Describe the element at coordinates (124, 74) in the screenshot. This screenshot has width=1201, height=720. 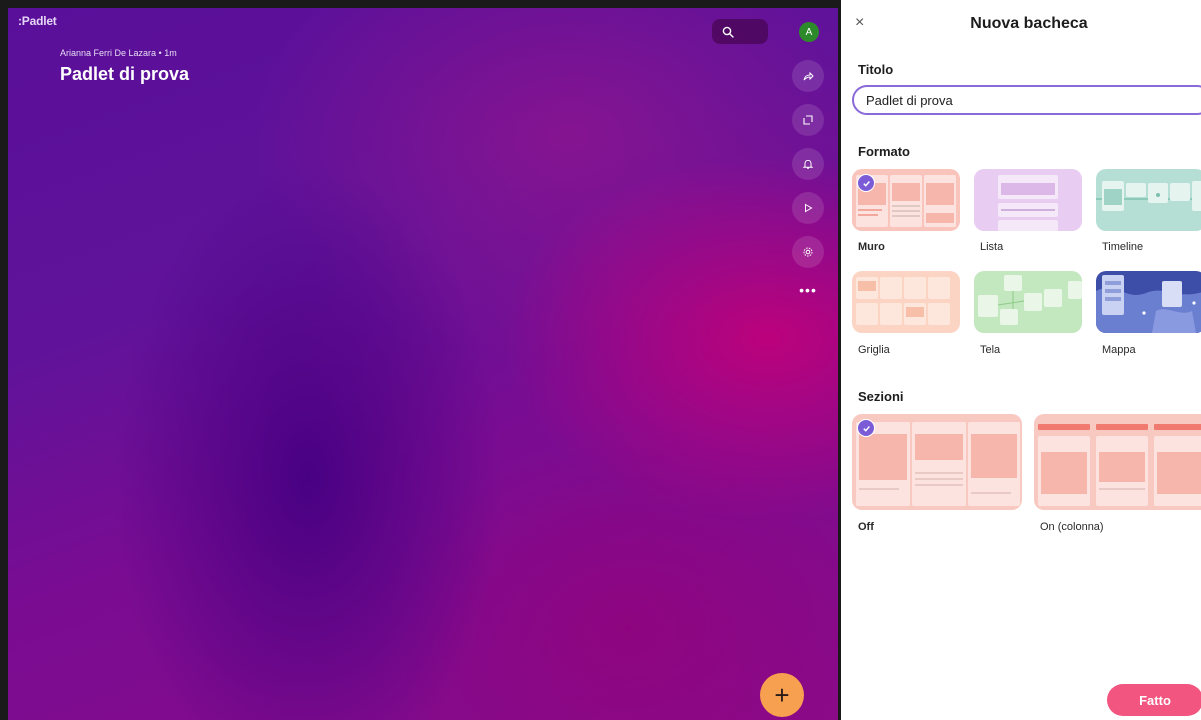
I see `board-title: Padlet di prova` at that location.